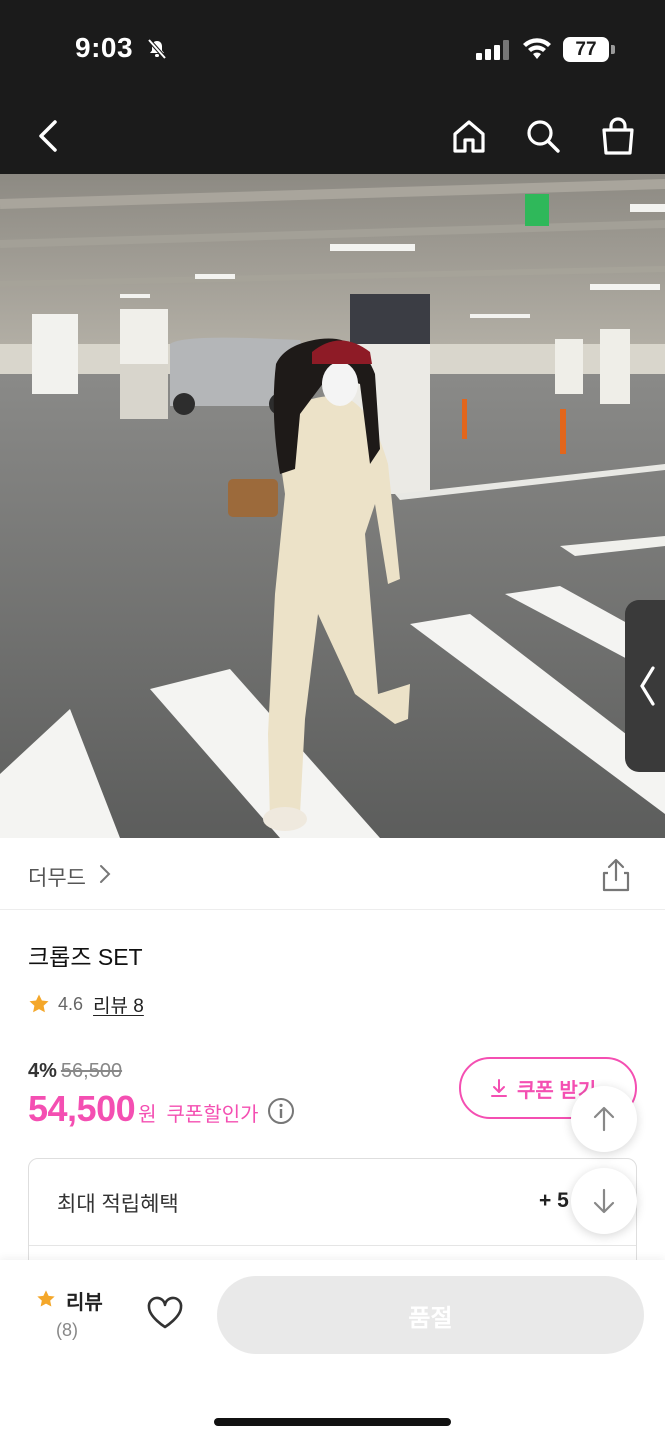 The image size is (665, 1440). What do you see at coordinates (647, 686) in the screenshot?
I see `chevron-left-icon` at bounding box center [647, 686].